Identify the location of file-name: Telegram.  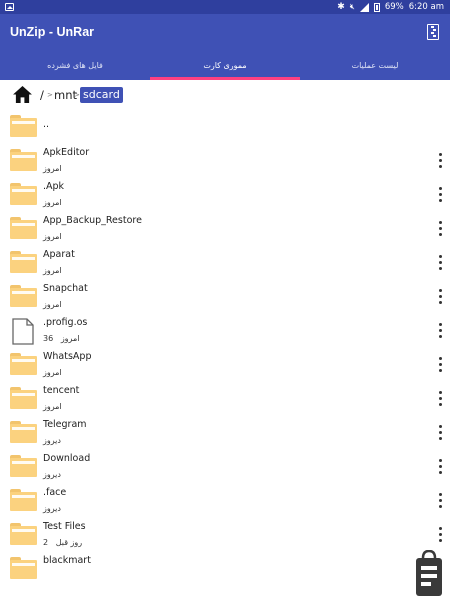
(65, 424).